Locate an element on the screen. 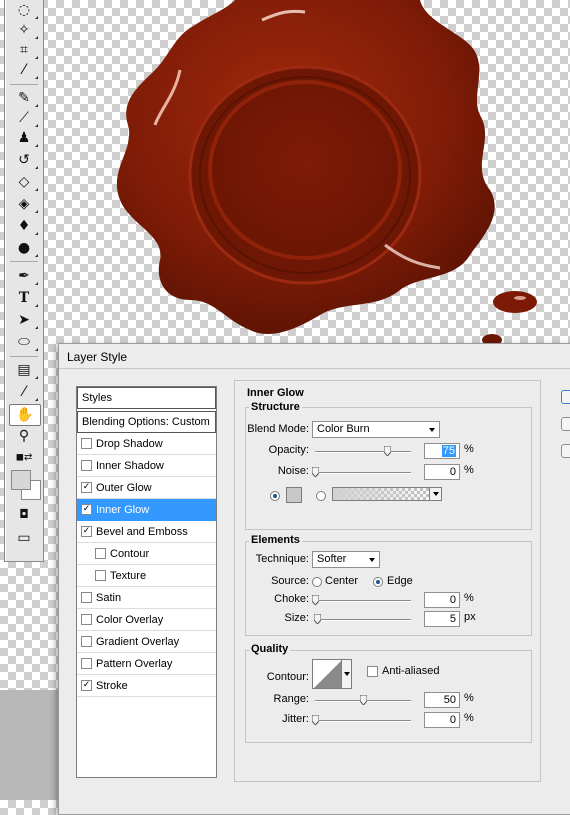  eyedropper-icon: ⁄ is located at coordinates (24, 70).